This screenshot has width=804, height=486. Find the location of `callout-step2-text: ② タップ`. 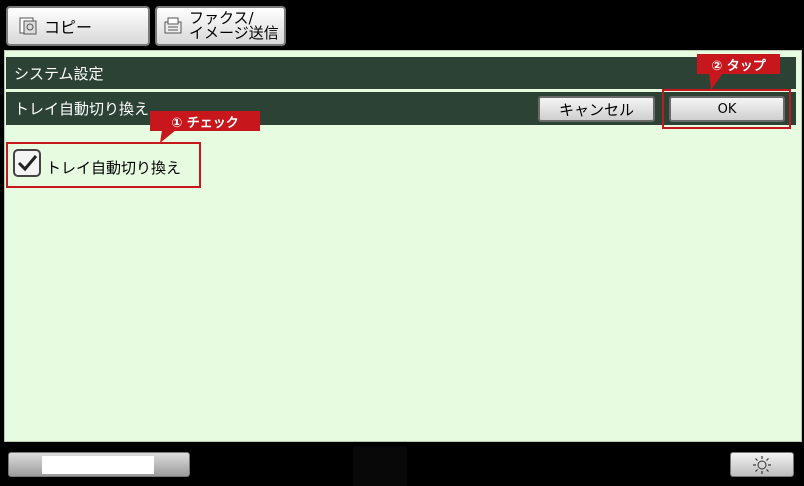

callout-step2-text: ② タップ is located at coordinates (738, 66).